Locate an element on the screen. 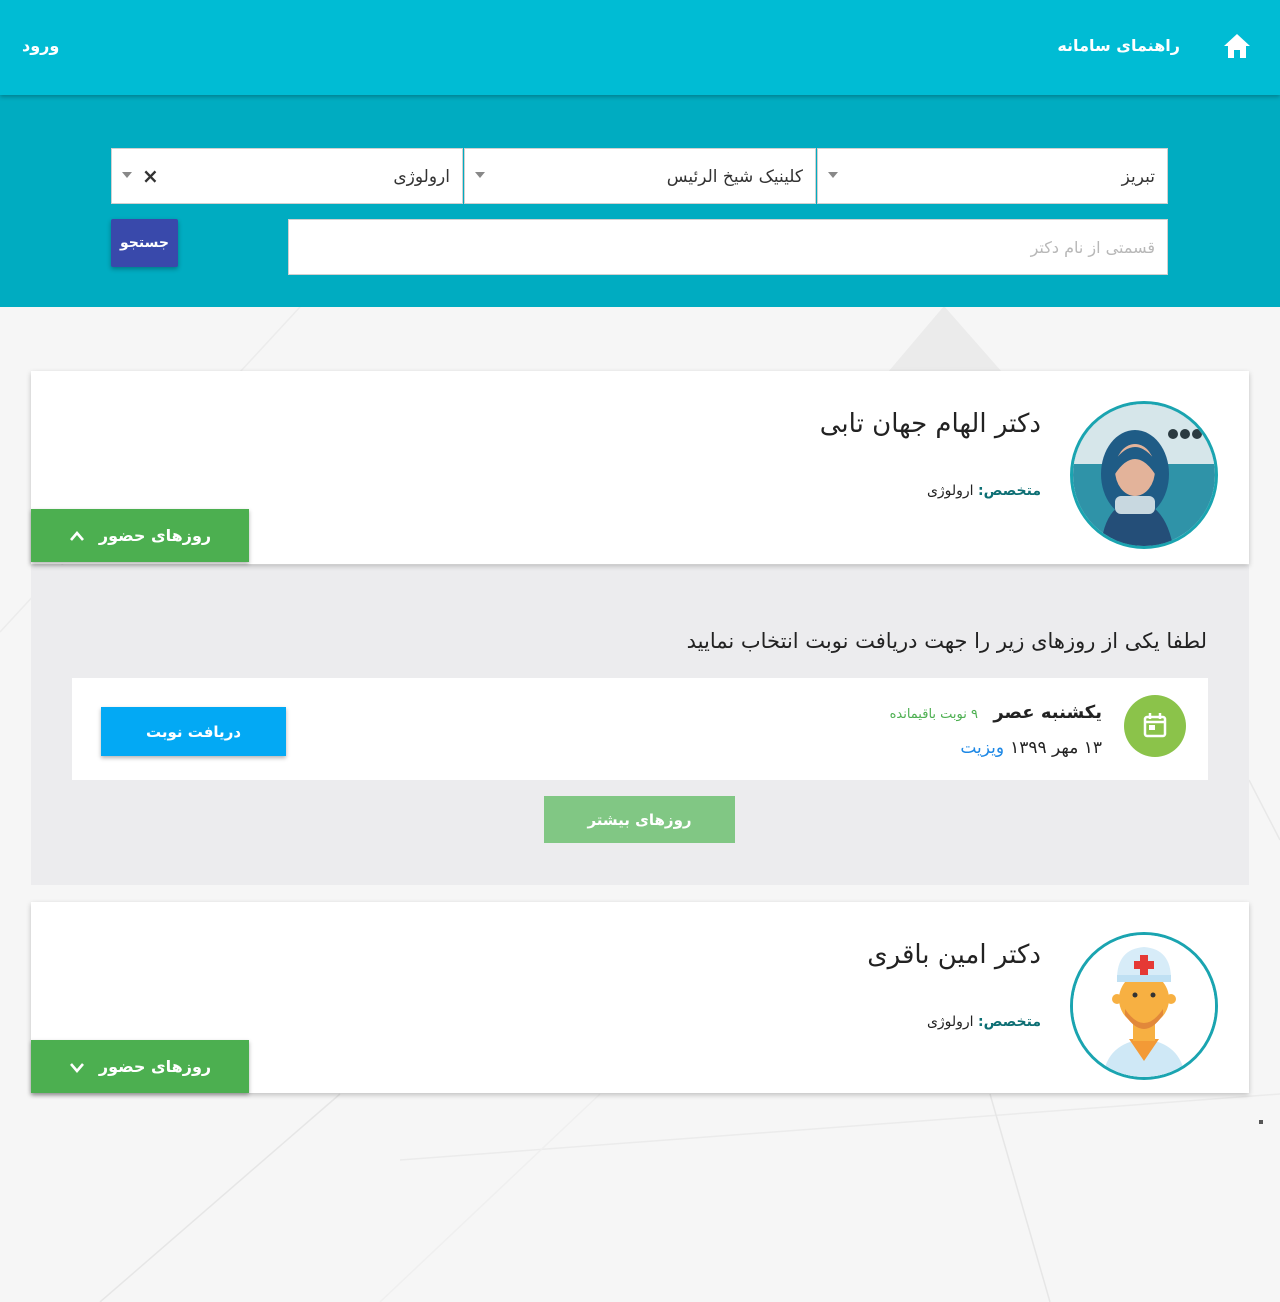 The image size is (1280, 1302). clear-icon: × is located at coordinates (150, 176).